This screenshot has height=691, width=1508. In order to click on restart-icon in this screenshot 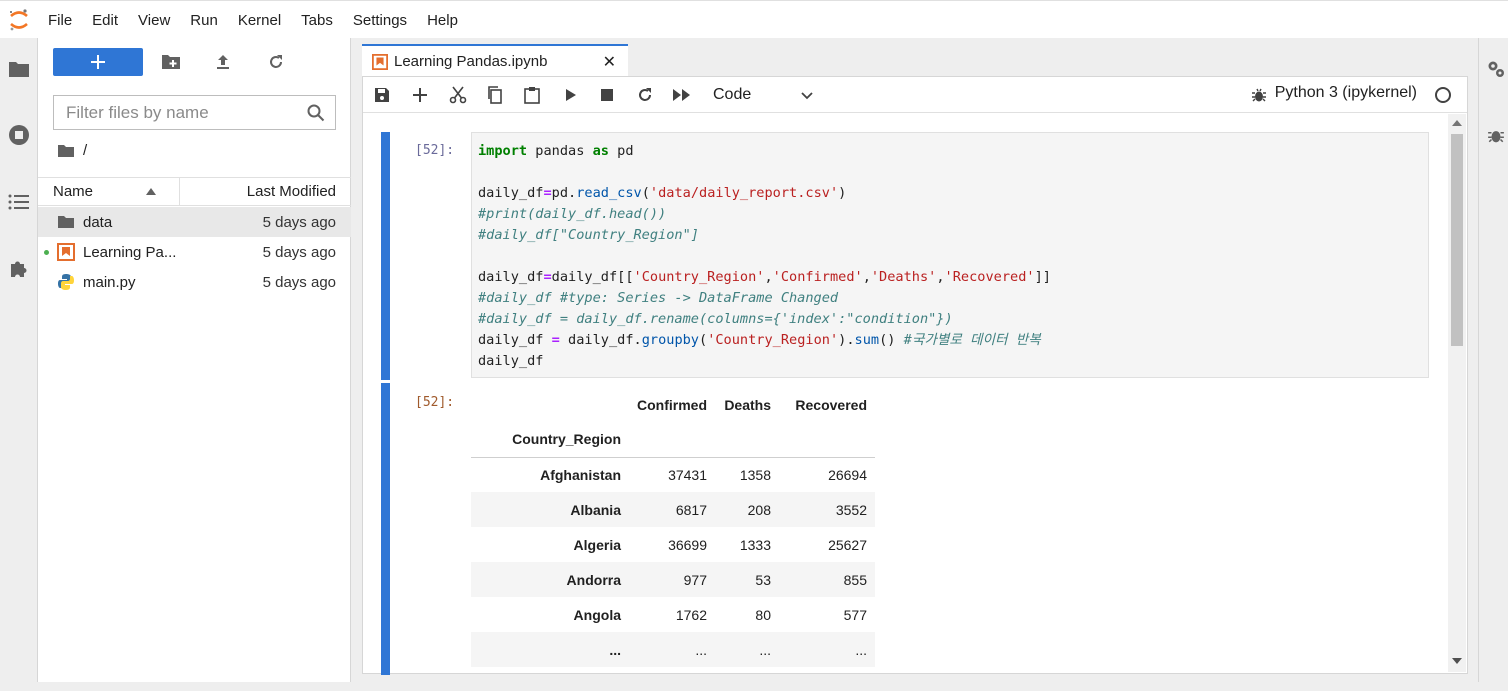, I will do `click(645, 95)`.